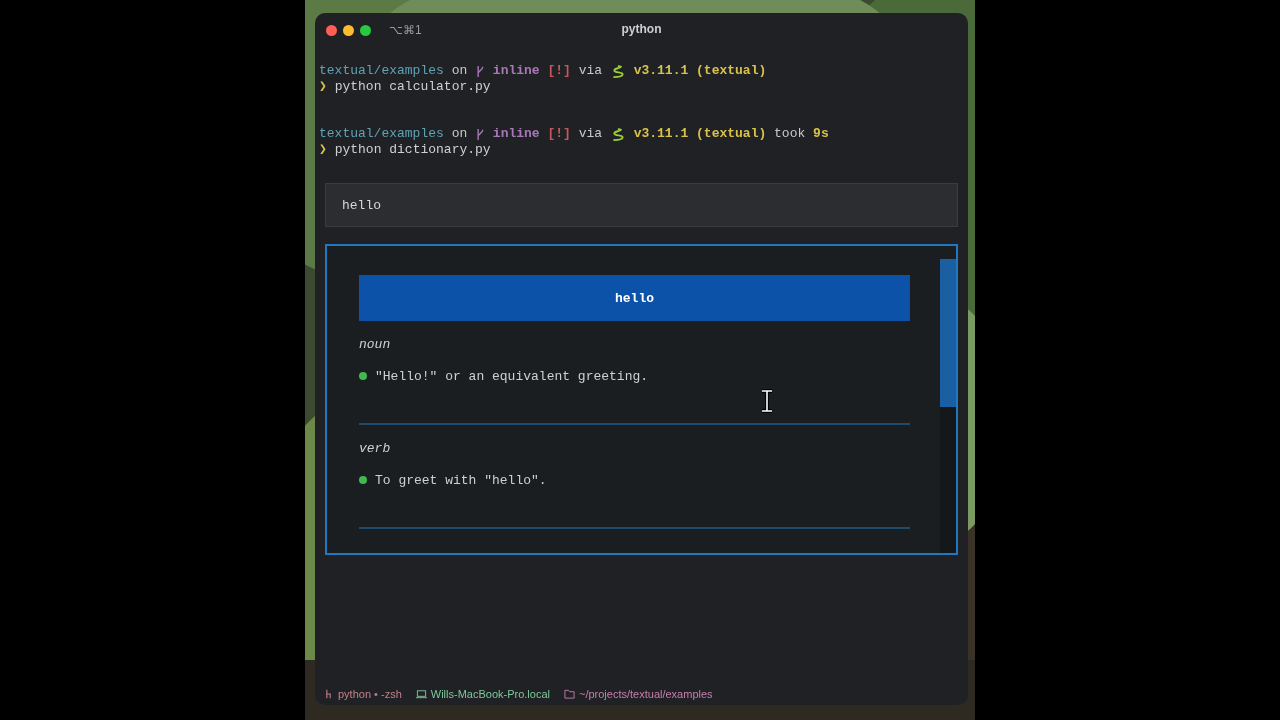 Image resolution: width=1280 pixels, height=720 pixels. I want to click on prompt-text: 9s, so click(821, 134).